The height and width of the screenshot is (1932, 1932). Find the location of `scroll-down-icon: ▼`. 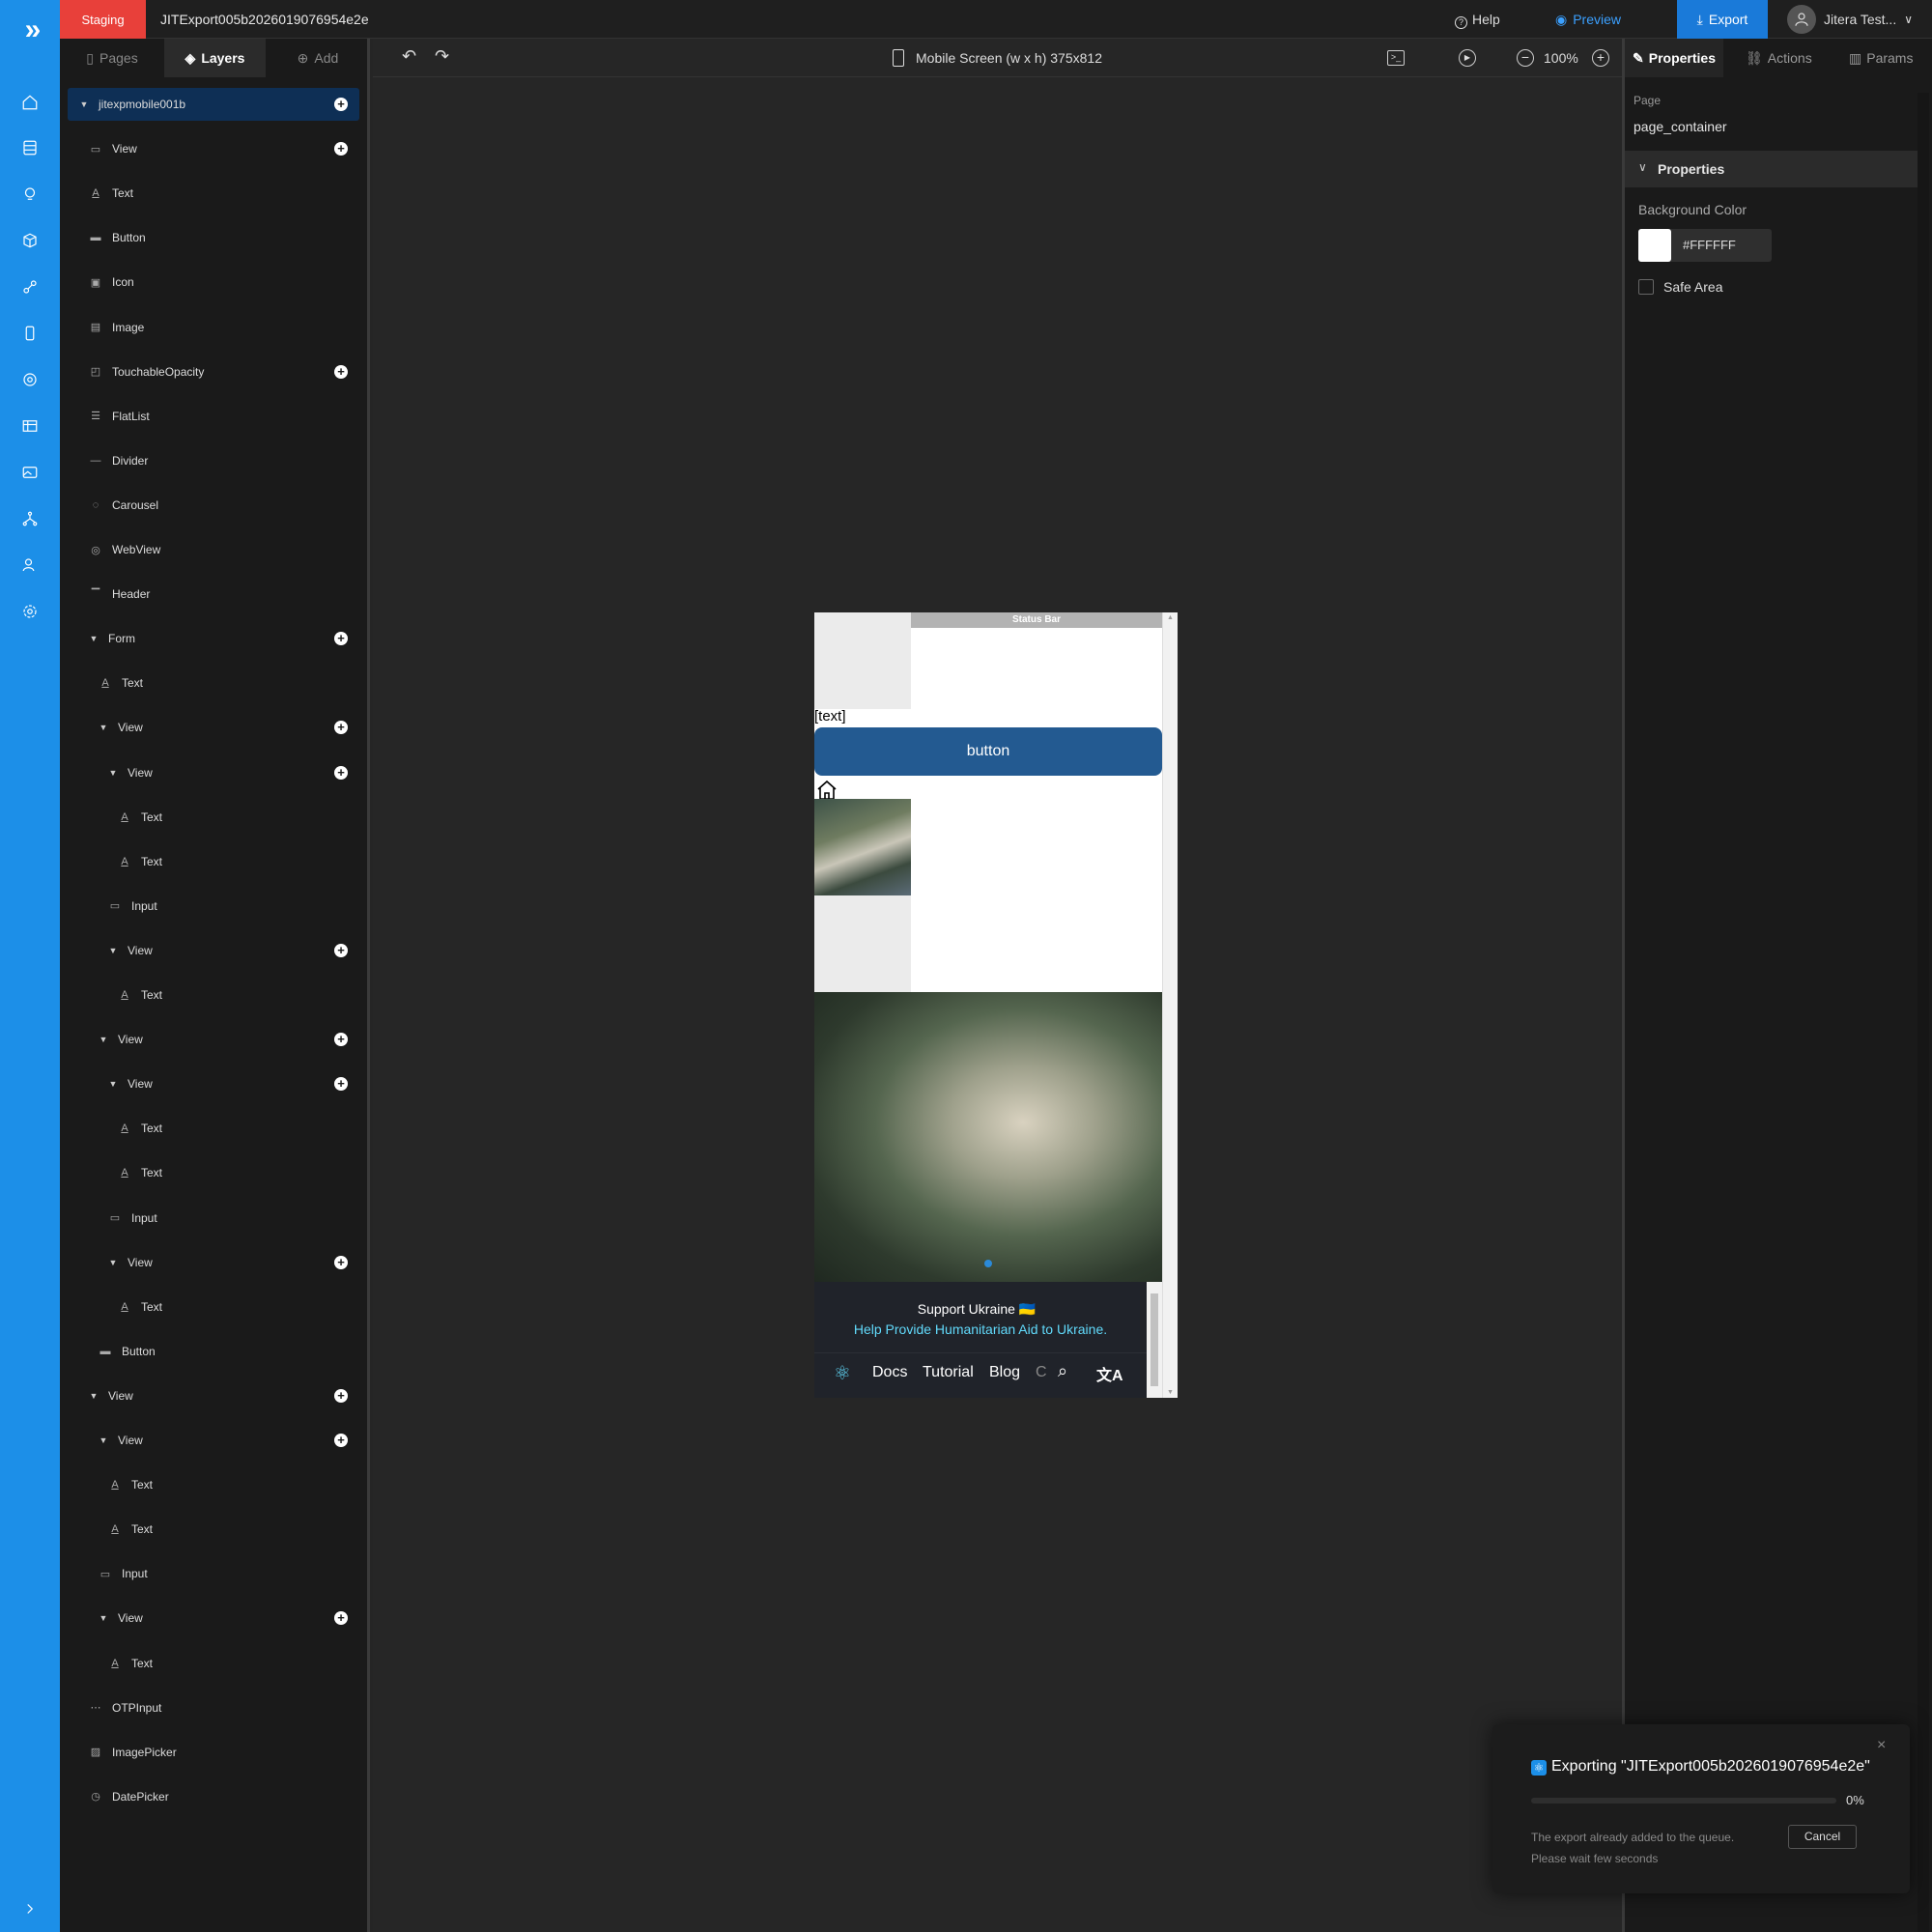

scroll-down-icon: ▼ is located at coordinates (1170, 1392).